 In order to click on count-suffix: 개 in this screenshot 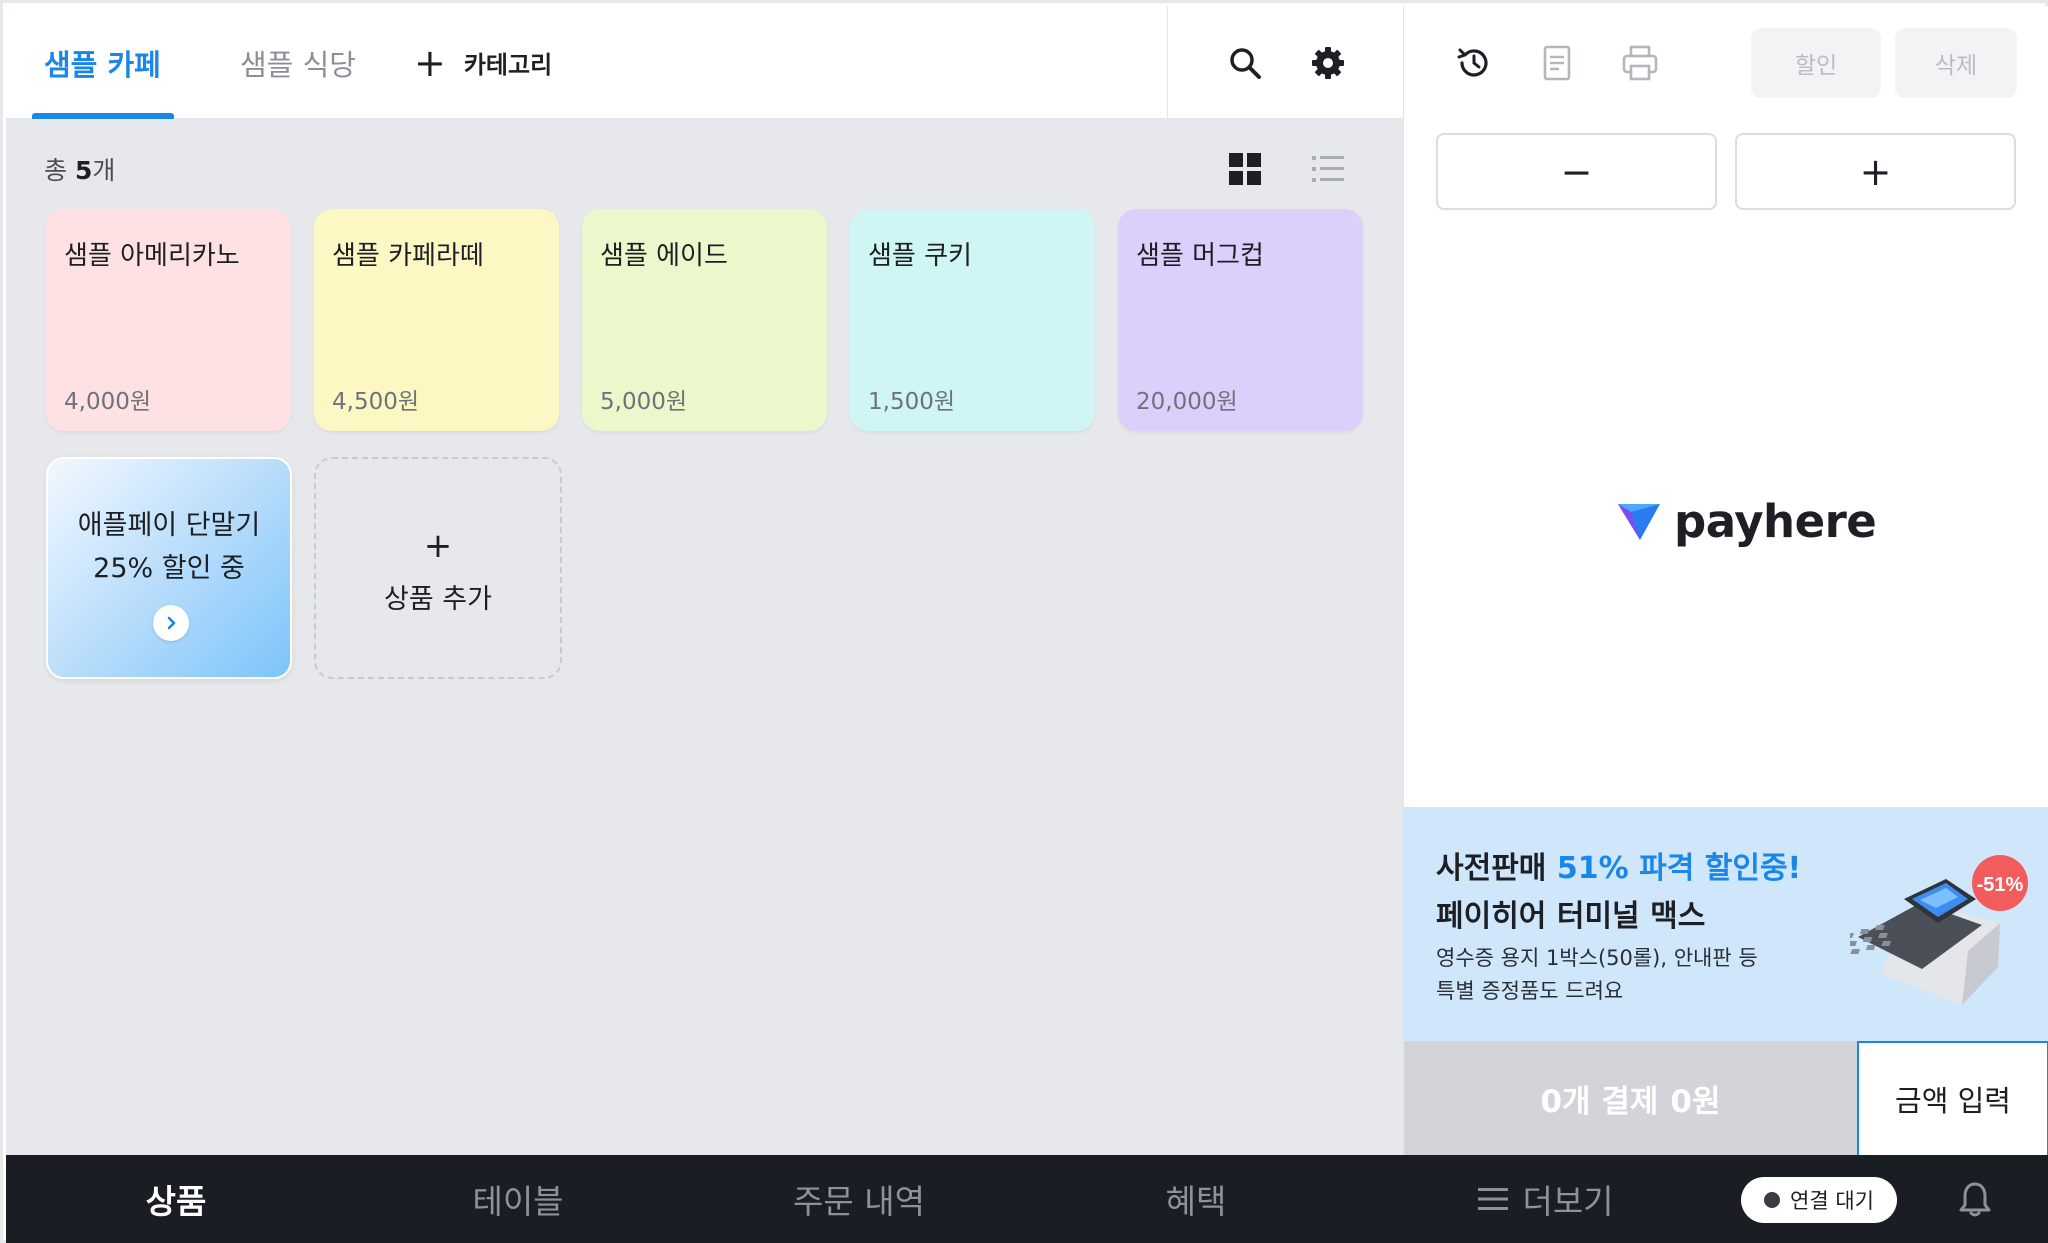, I will do `click(104, 170)`.